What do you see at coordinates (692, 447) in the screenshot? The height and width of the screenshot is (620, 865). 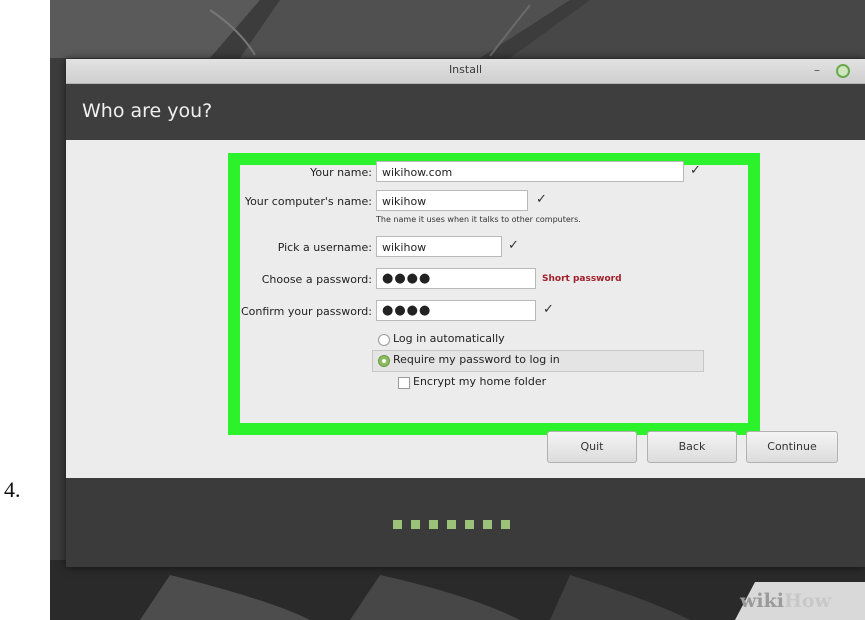 I see `back-button: Back` at bounding box center [692, 447].